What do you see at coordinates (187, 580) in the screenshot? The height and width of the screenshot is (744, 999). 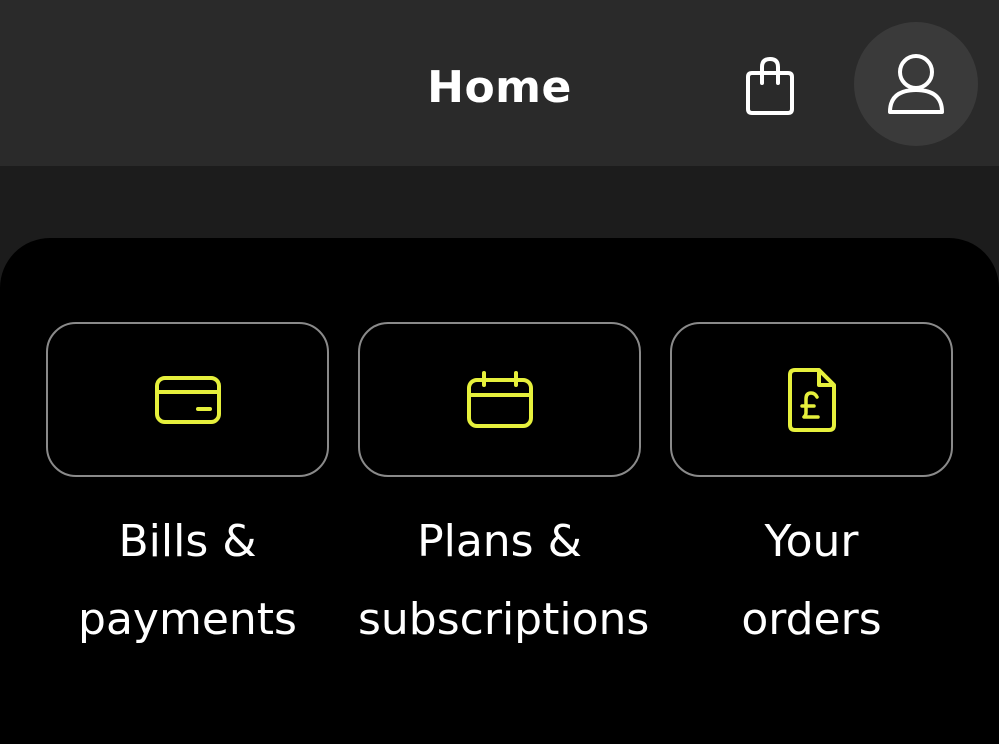 I see `tile-bills-payments-label: Bills & payments` at bounding box center [187, 580].